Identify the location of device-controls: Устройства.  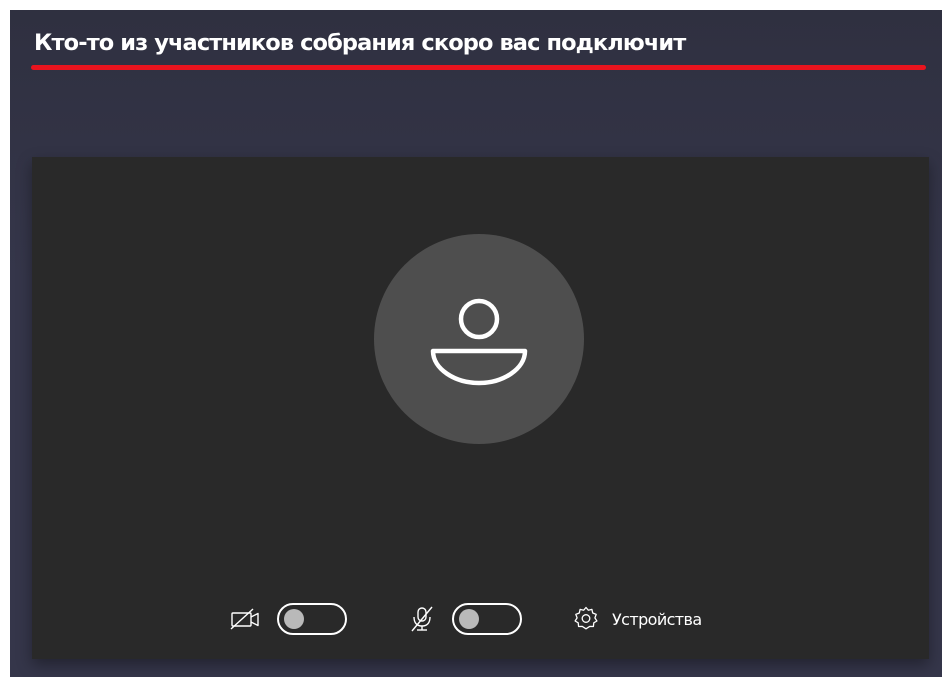
(480, 619).